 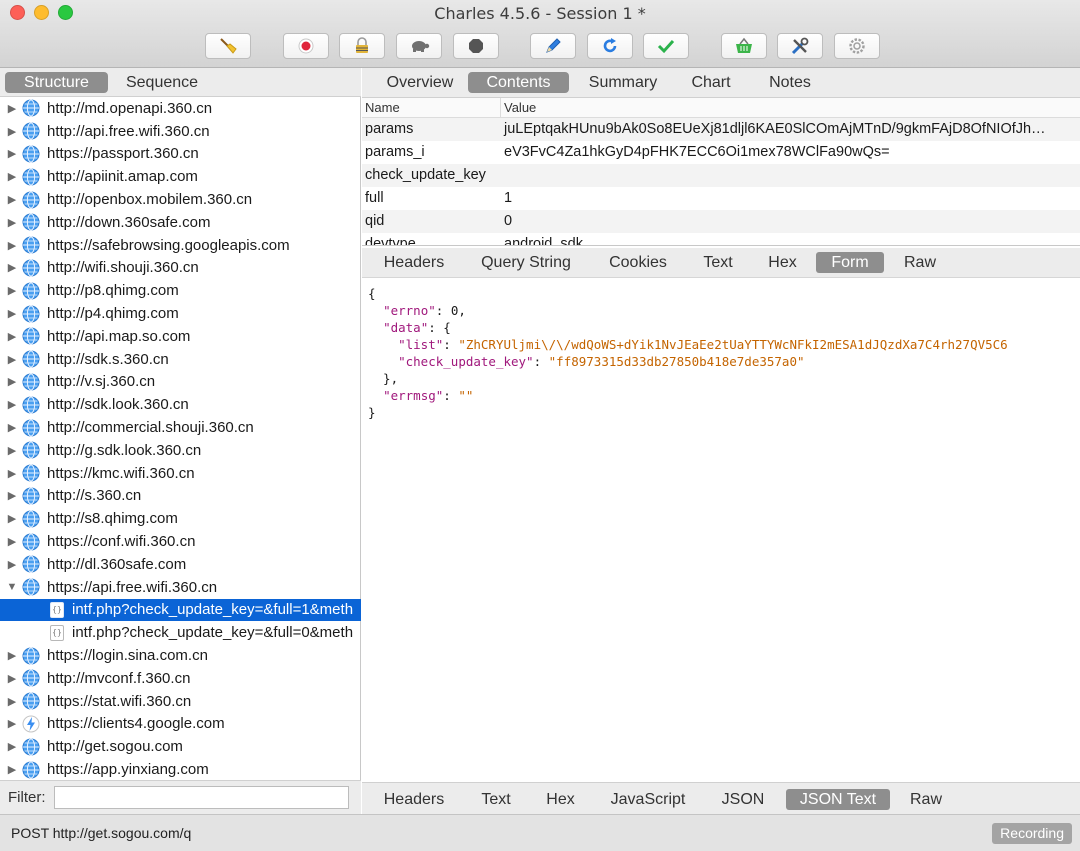 What do you see at coordinates (623, 82) in the screenshot?
I see `tab-summary: Summary` at bounding box center [623, 82].